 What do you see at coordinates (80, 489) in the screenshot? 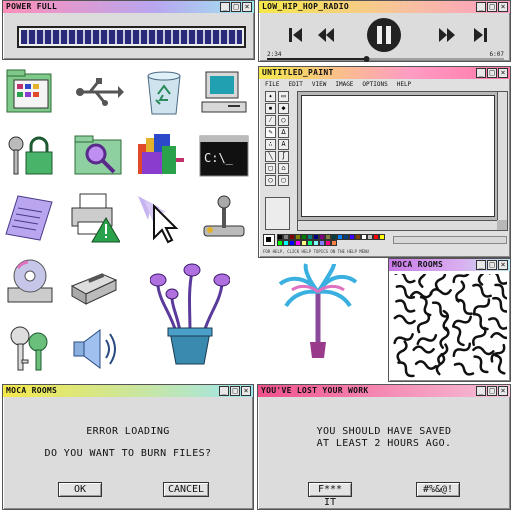
I see `ok-button: OK` at bounding box center [80, 489].